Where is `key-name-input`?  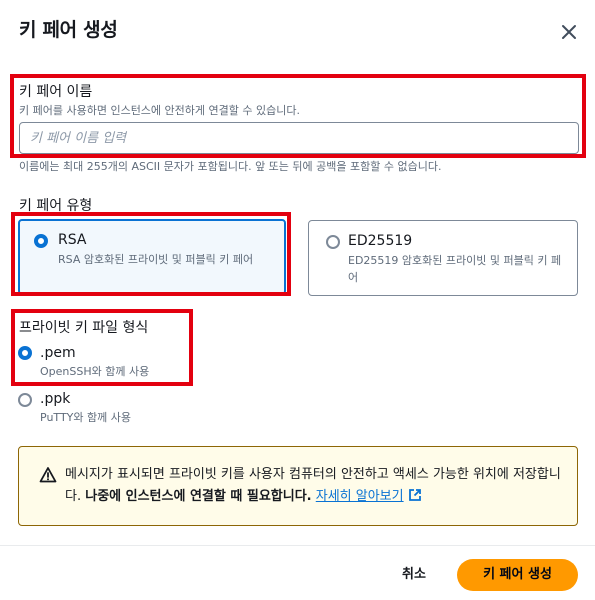
key-name-input is located at coordinates (299, 138).